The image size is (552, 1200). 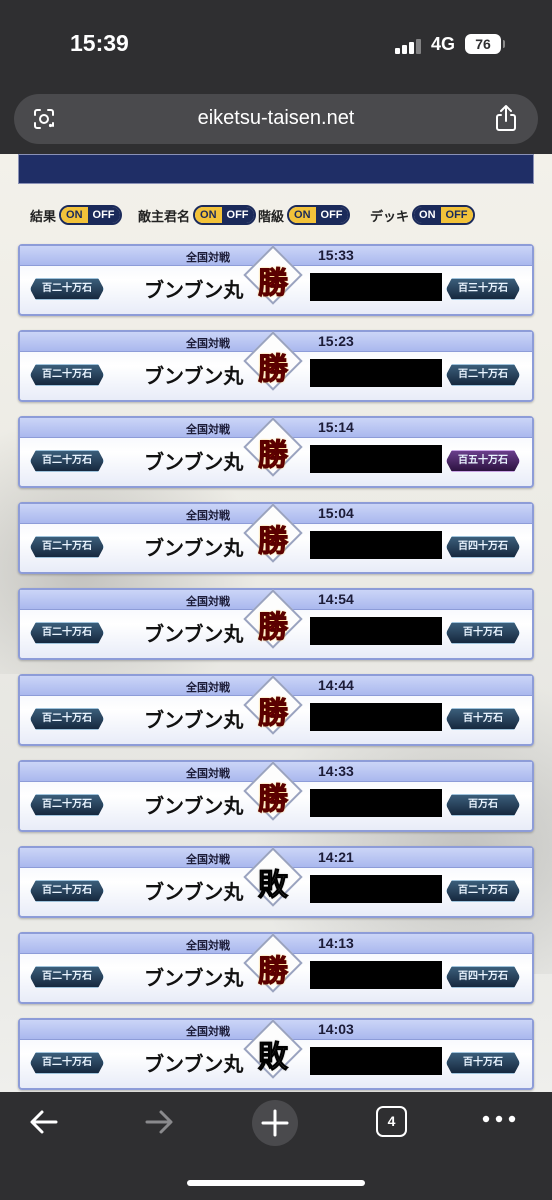 I want to click on address-bar: eiketsu-taisen.net, so click(x=276, y=119).